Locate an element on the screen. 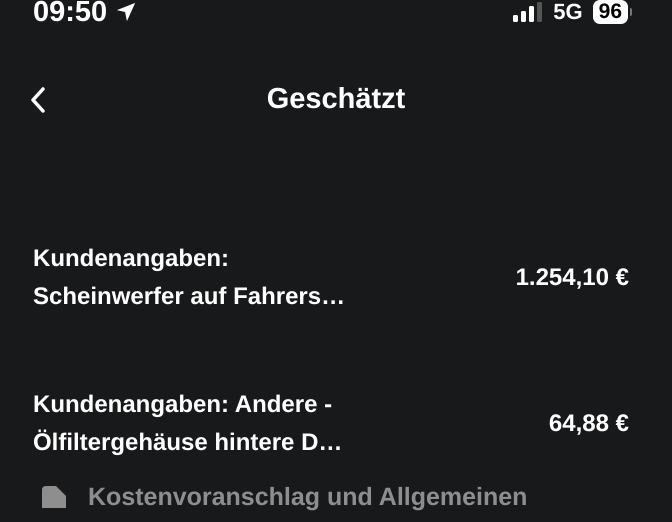 Image resolution: width=672 pixels, height=522 pixels. item-description: Kundenangaben: is located at coordinates (131, 259).